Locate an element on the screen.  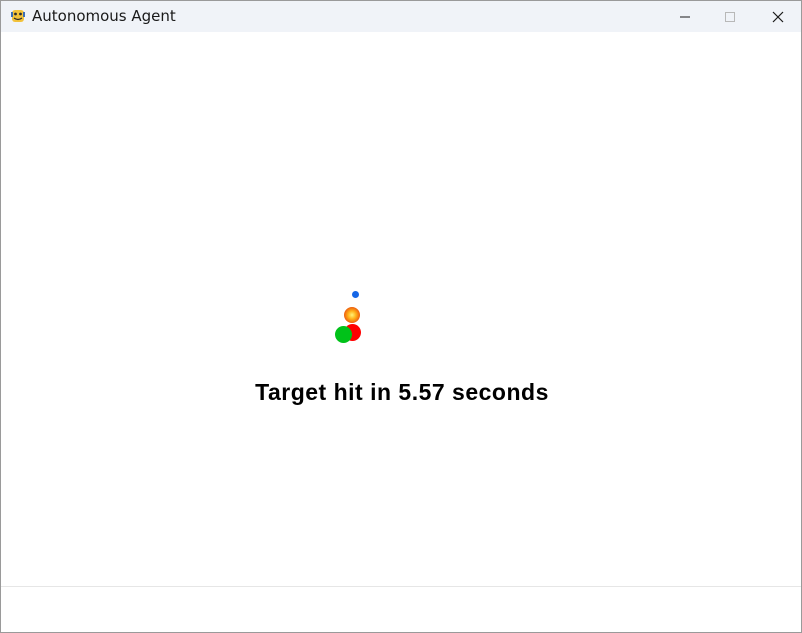
maximize-button is located at coordinates (730, 16).